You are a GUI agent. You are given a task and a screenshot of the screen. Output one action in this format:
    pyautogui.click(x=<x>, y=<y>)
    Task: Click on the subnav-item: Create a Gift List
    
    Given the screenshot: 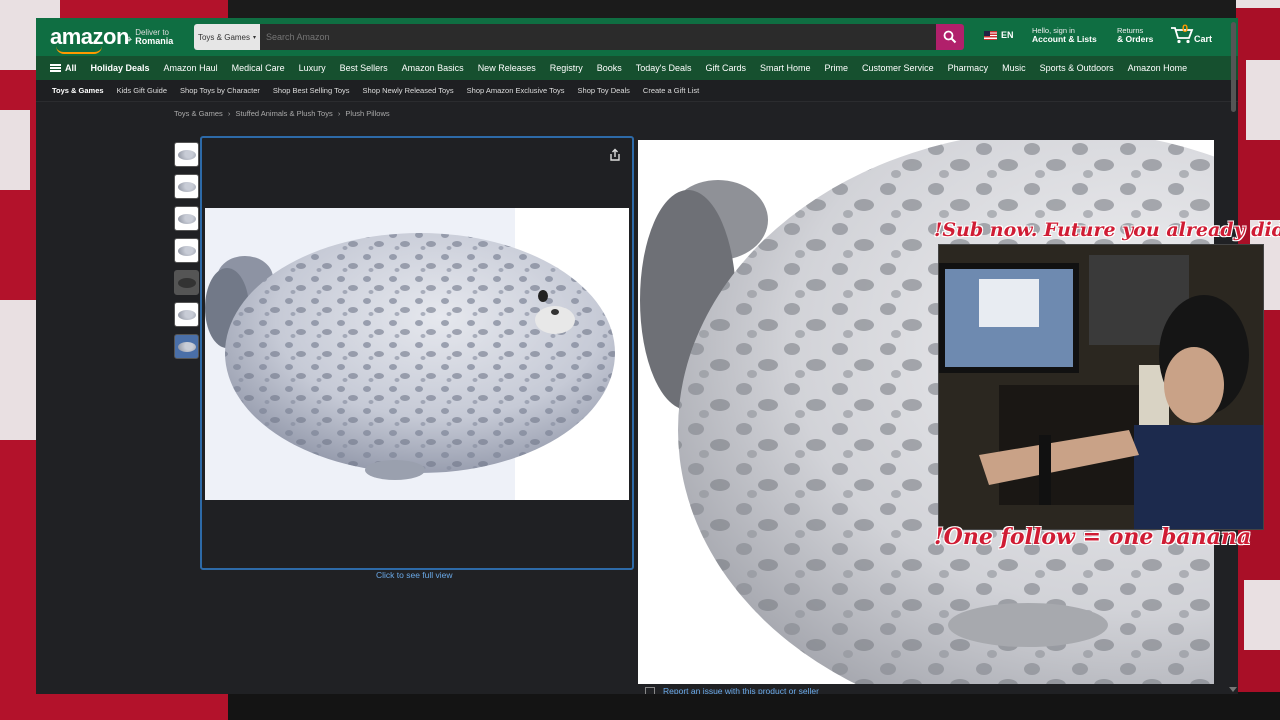 What is the action you would take?
    pyautogui.click(x=671, y=90)
    